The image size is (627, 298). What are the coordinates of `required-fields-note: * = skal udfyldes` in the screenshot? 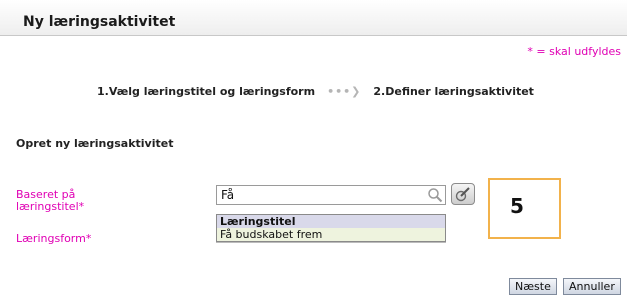 It's located at (574, 51).